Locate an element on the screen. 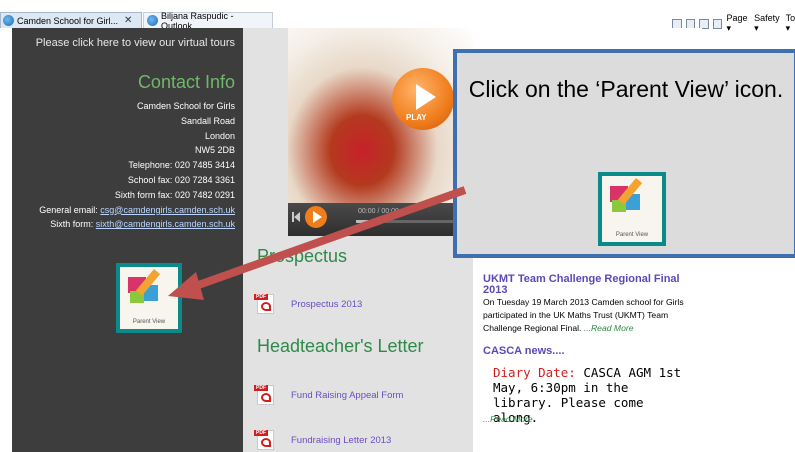 The height and width of the screenshot is (452, 795). feeds-icon is located at coordinates (690, 23).